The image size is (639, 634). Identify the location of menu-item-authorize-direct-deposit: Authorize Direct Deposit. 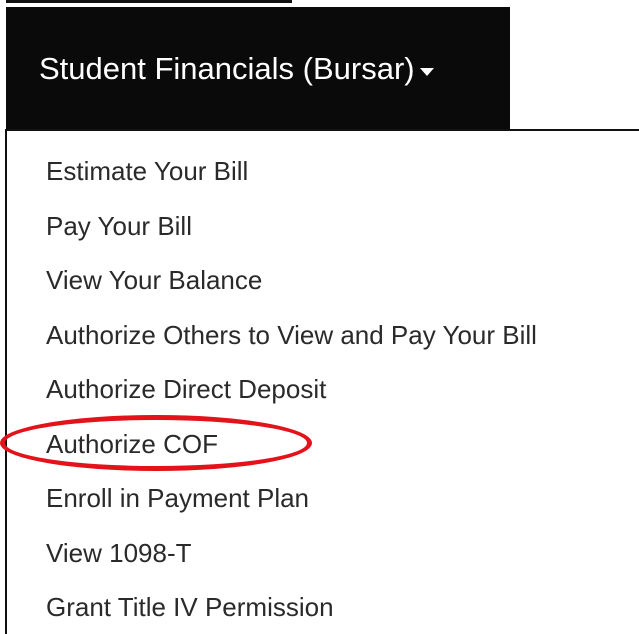
(186, 389).